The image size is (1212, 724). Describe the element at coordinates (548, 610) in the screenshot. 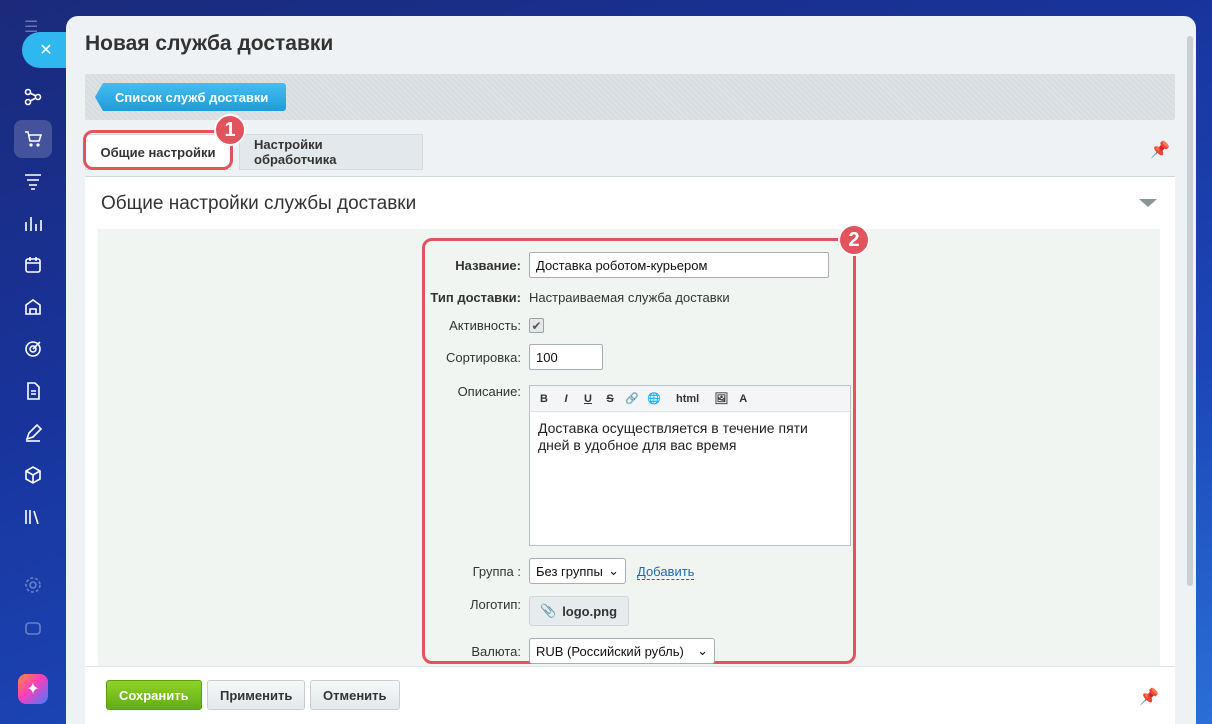

I see `paperclip-icon: 📎` at that location.